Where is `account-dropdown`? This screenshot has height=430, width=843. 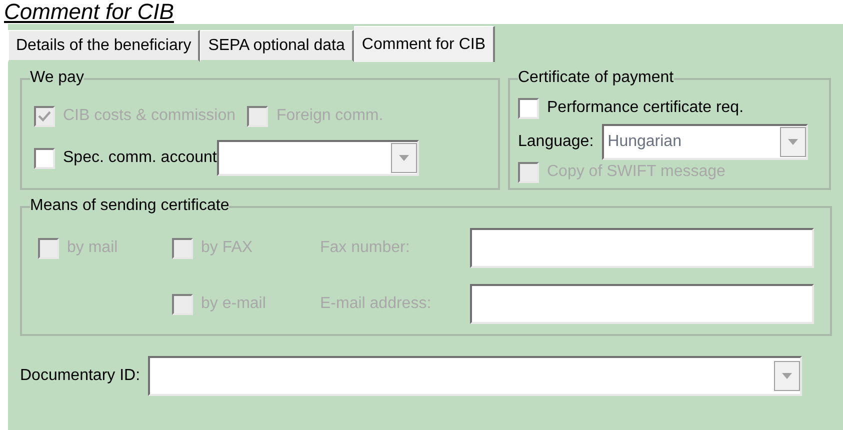
account-dropdown is located at coordinates (317, 158).